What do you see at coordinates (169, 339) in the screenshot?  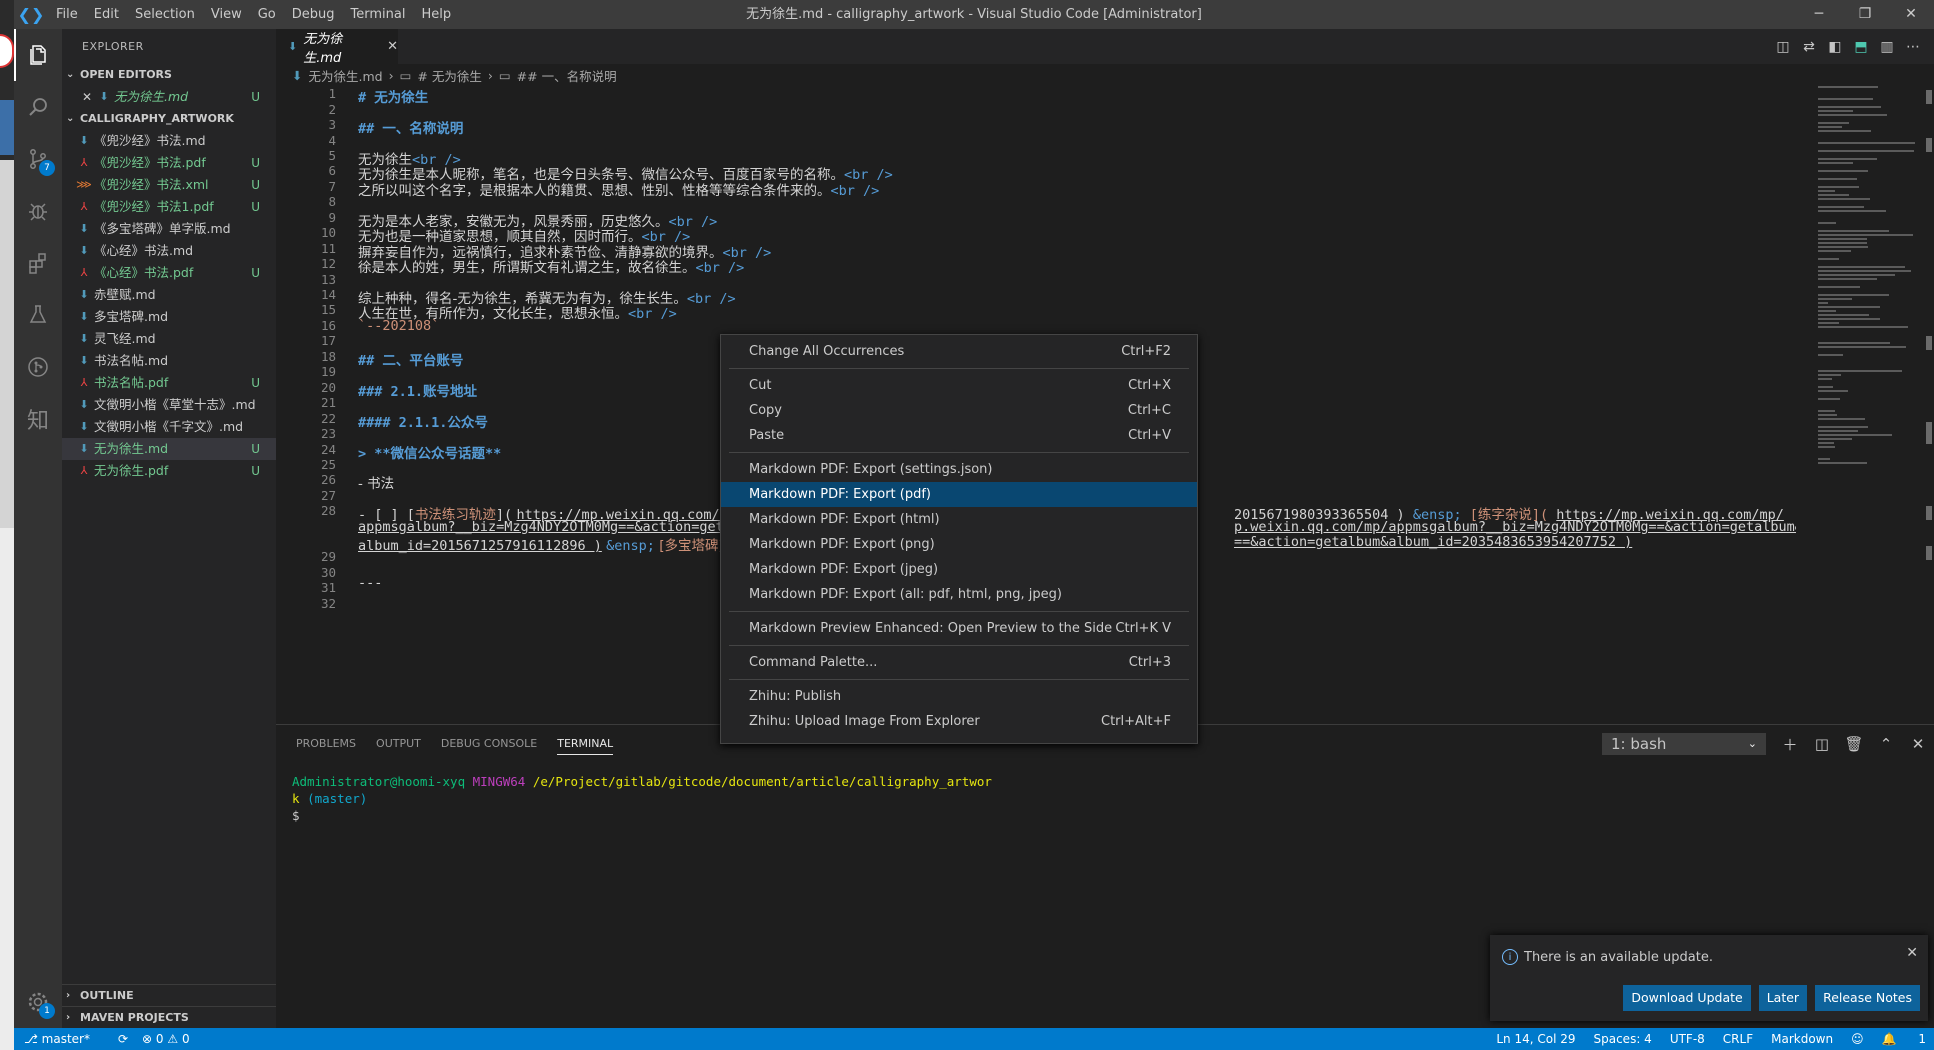 I see `file-tree-item: ⬇ 灵飞经.md` at bounding box center [169, 339].